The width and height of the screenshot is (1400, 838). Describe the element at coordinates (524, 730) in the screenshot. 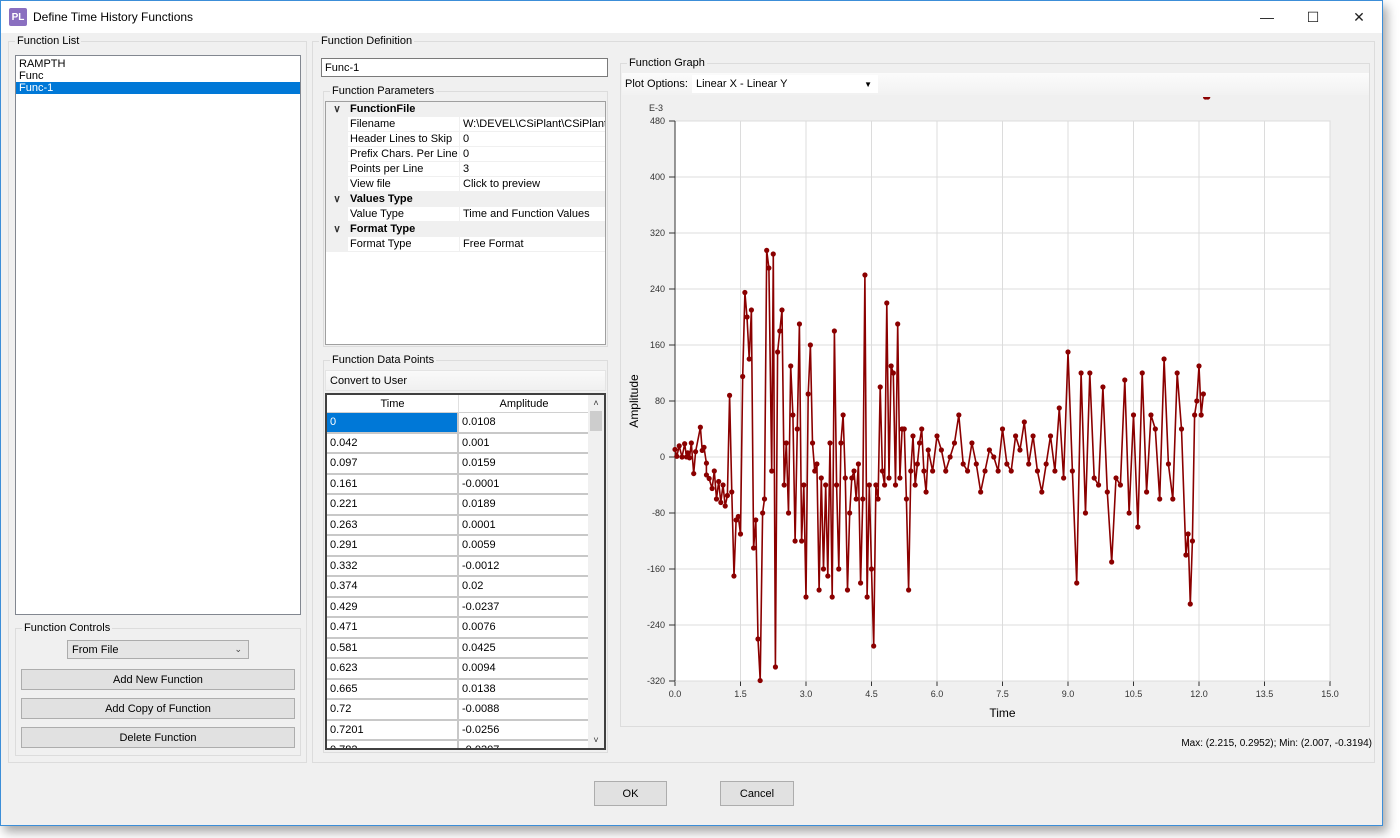

I see `amplitude-cell: -0.0256` at that location.